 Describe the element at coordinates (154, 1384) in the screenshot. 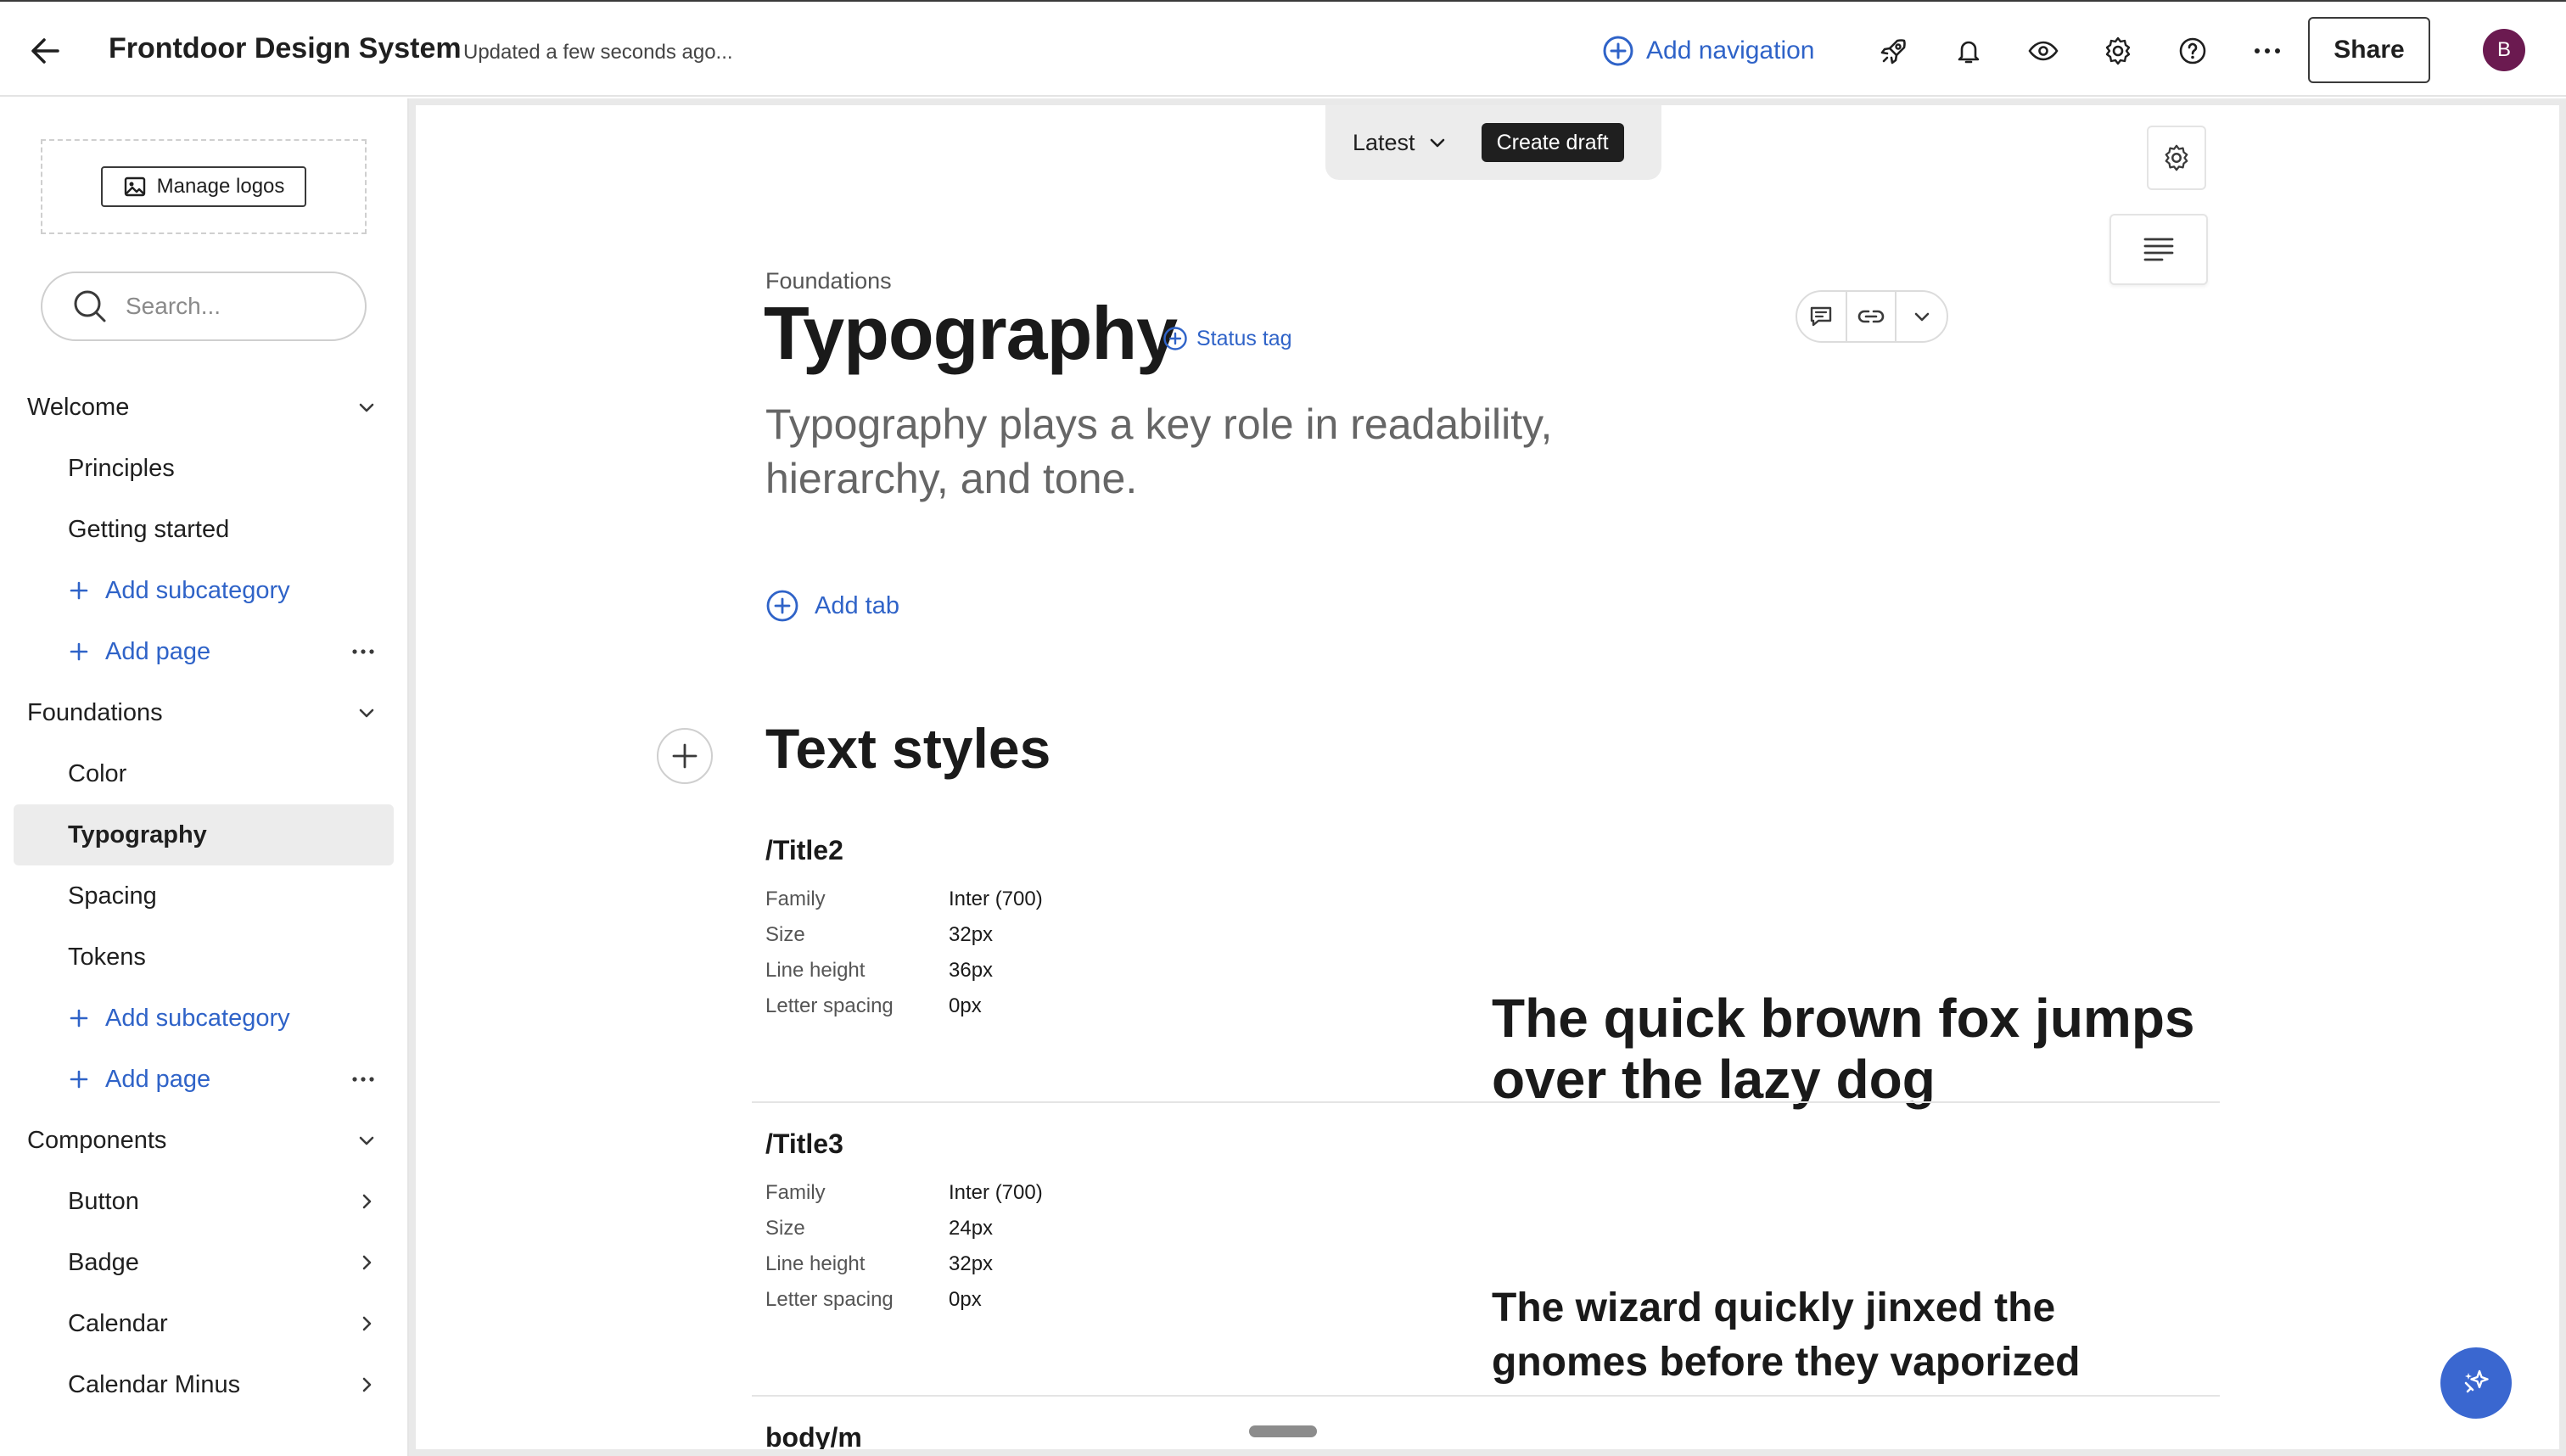

I see `sidebar-item-label: Calendar Minus` at that location.